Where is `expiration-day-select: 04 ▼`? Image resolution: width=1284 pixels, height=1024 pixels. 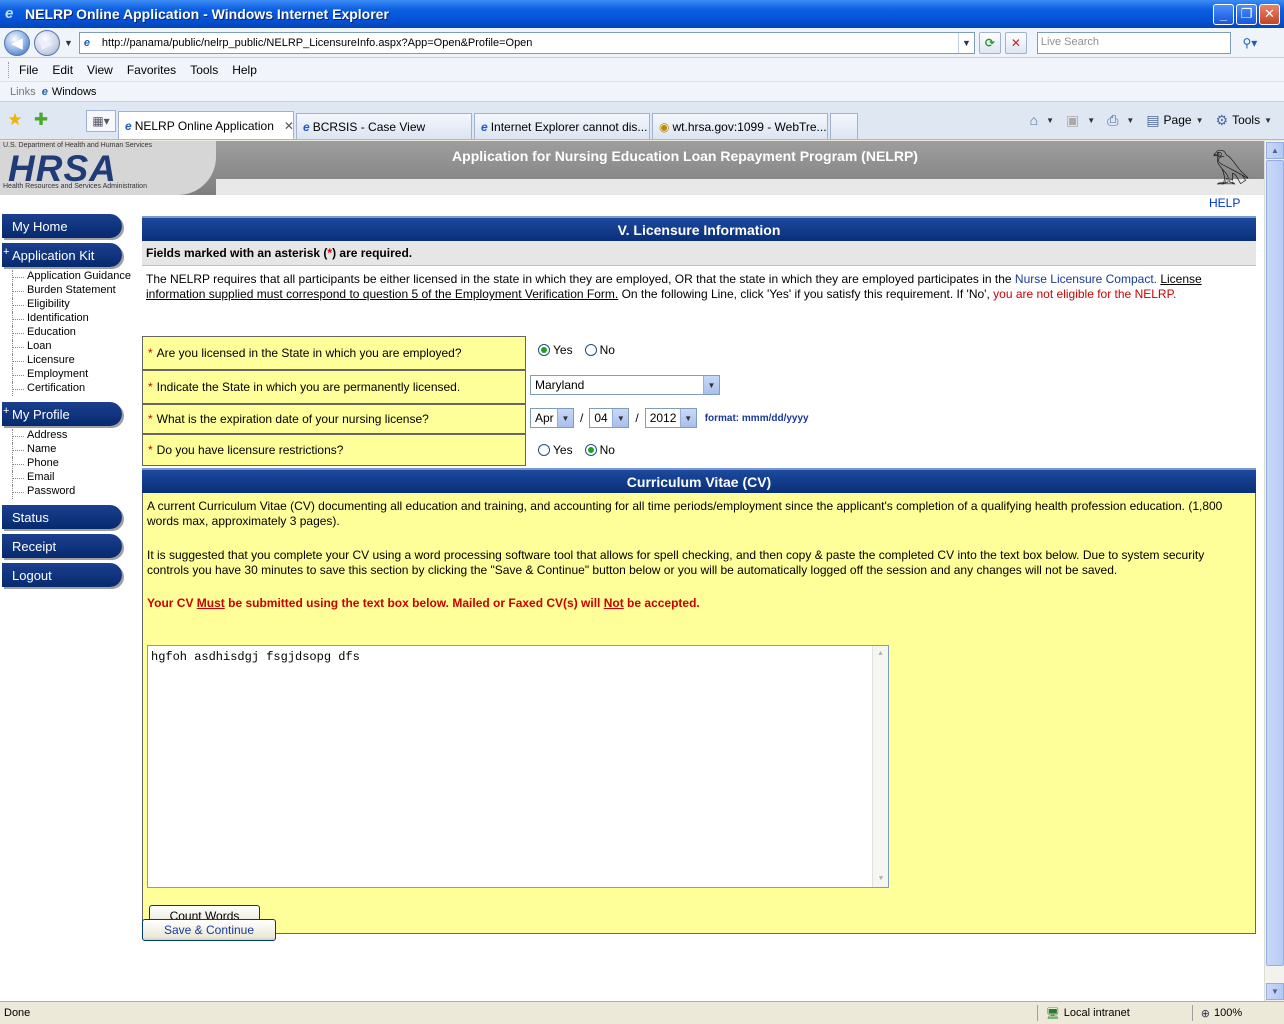 expiration-day-select: 04 ▼ is located at coordinates (609, 418).